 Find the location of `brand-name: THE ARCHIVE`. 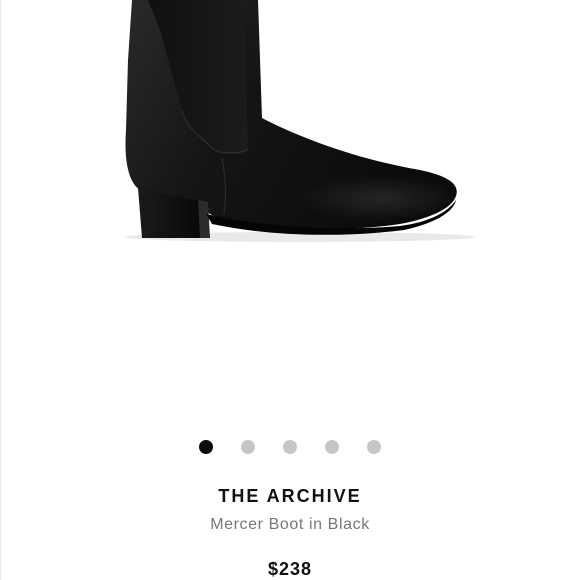

brand-name: THE ARCHIVE is located at coordinates (290, 496).